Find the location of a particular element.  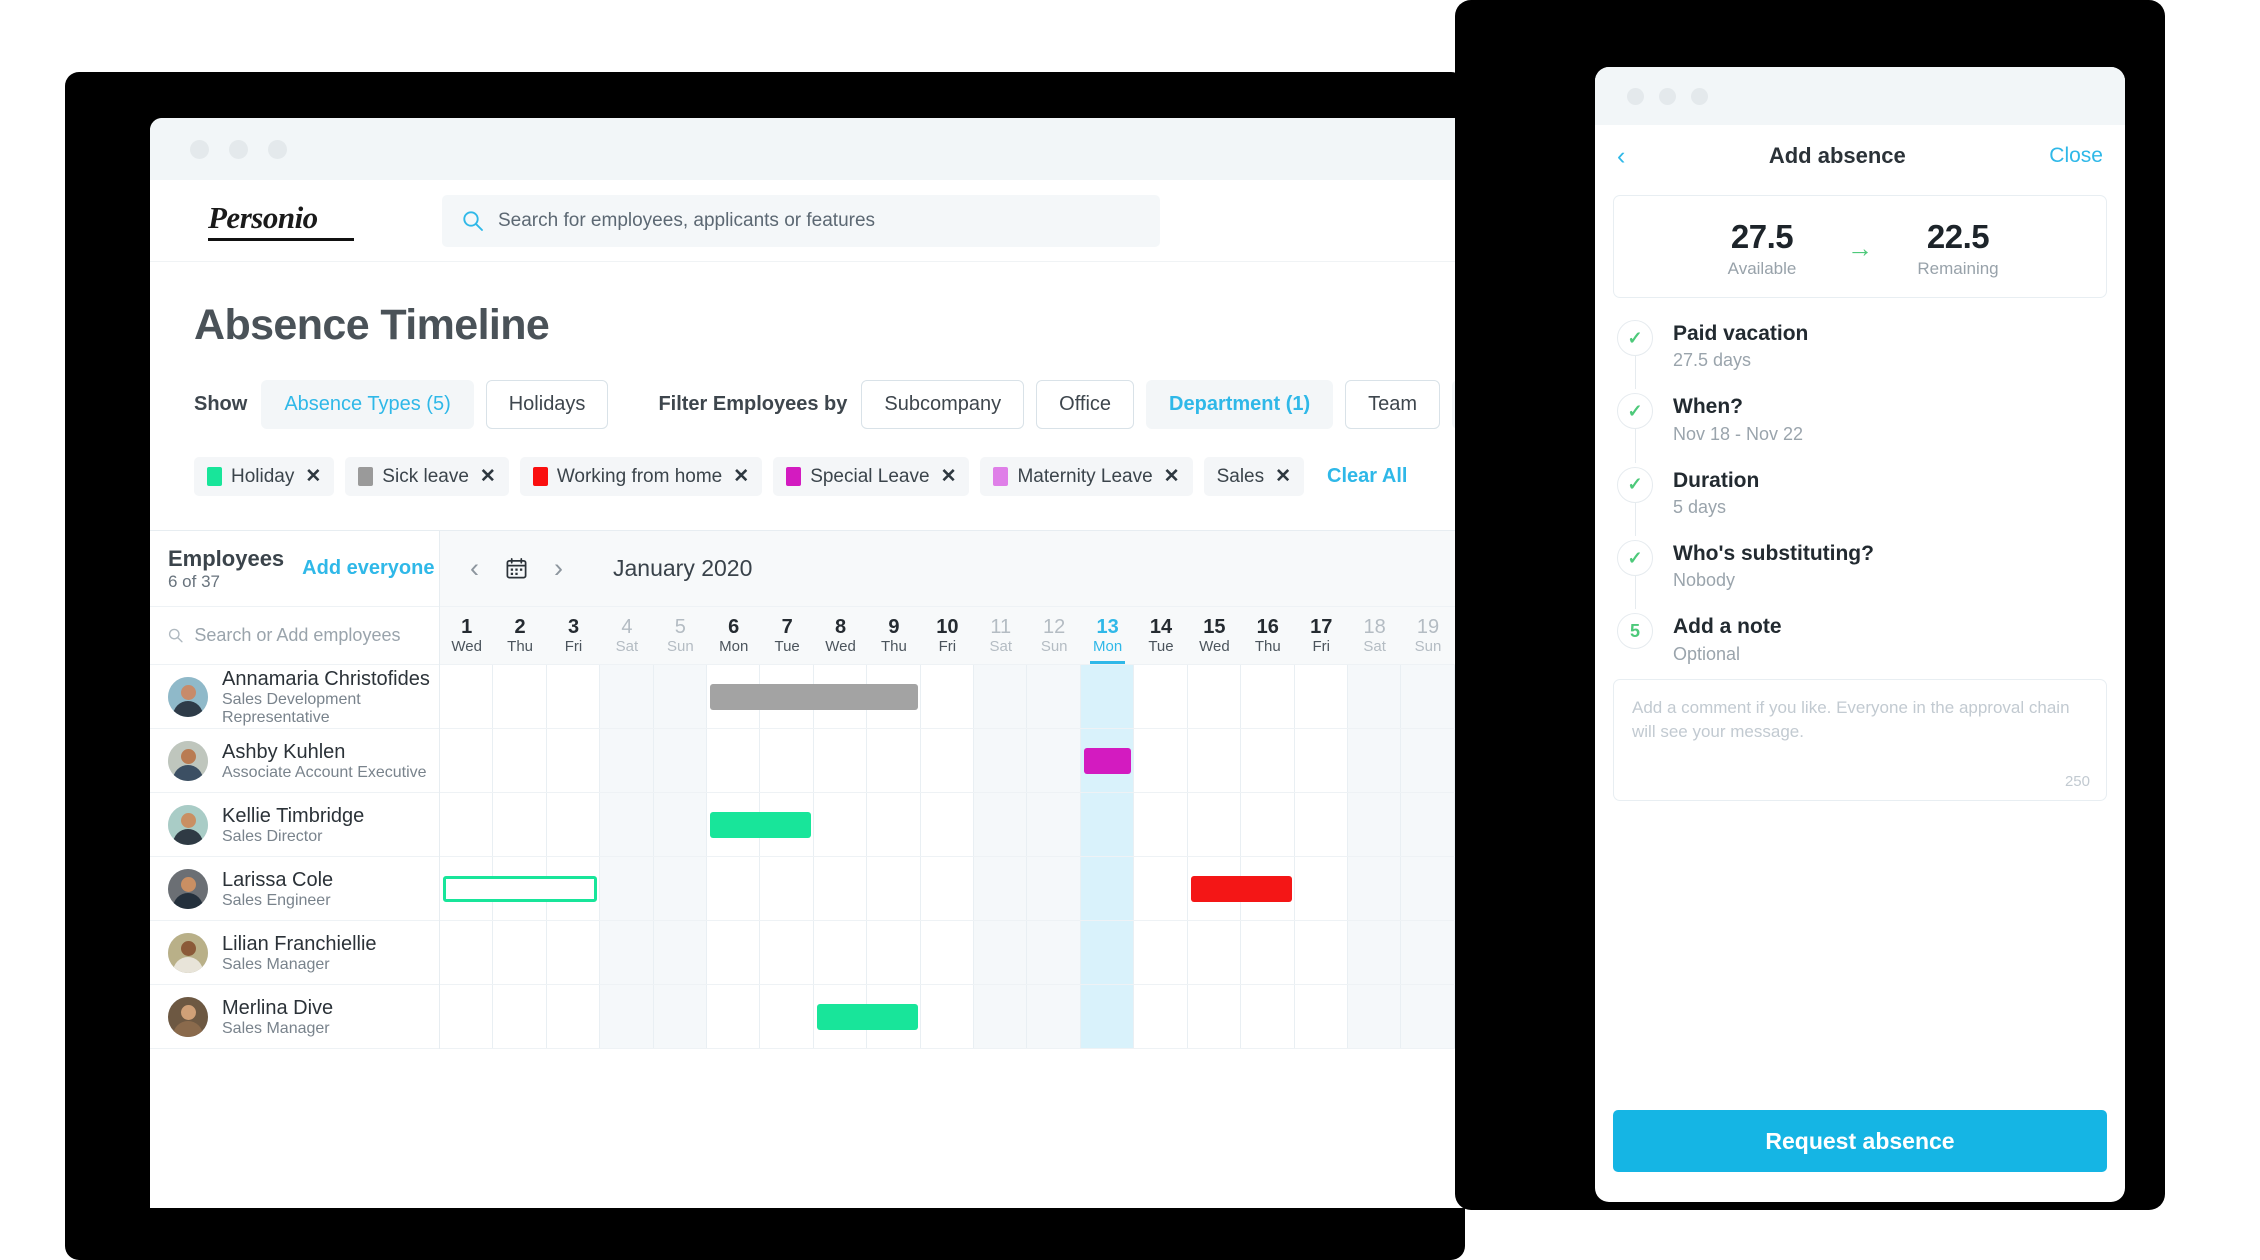

panel-footer: Request absence is located at coordinates (1860, 1156).